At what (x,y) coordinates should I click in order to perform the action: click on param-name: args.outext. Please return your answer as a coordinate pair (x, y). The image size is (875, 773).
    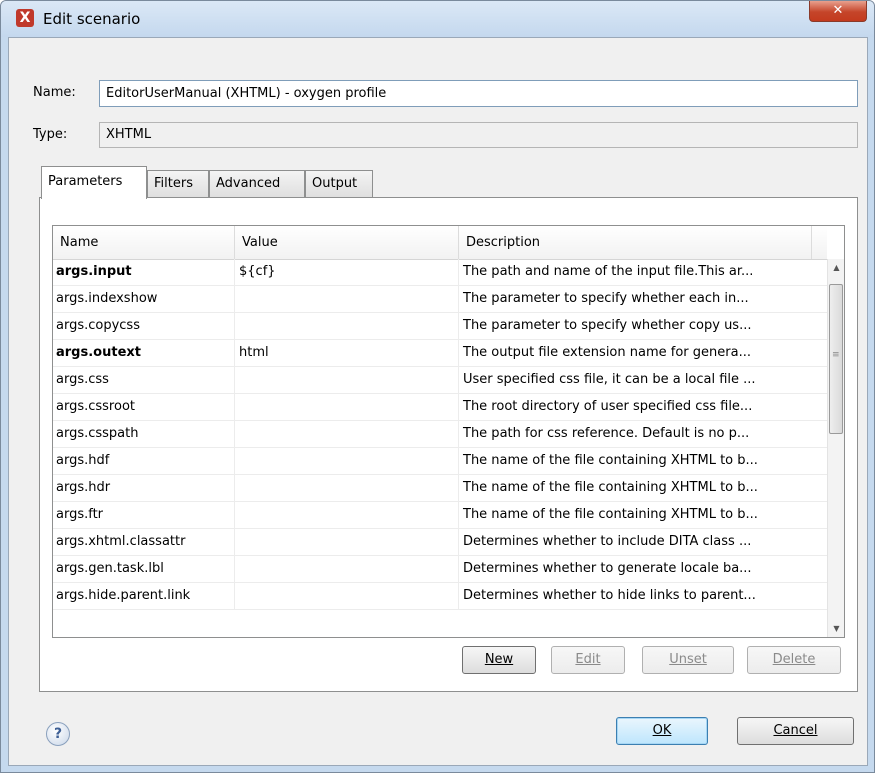
    Looking at the image, I should click on (144, 353).